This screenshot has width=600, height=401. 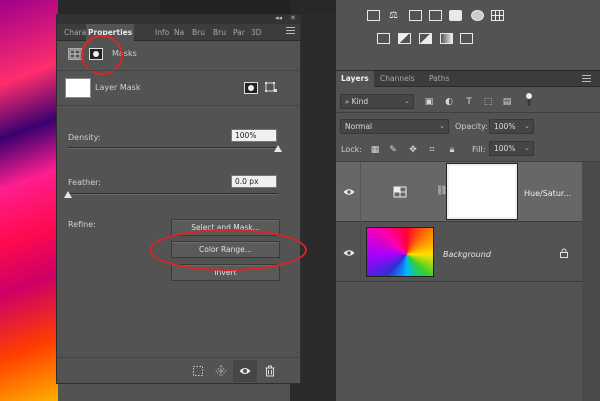 What do you see at coordinates (479, 149) in the screenshot?
I see `fill-label: Fill:` at bounding box center [479, 149].